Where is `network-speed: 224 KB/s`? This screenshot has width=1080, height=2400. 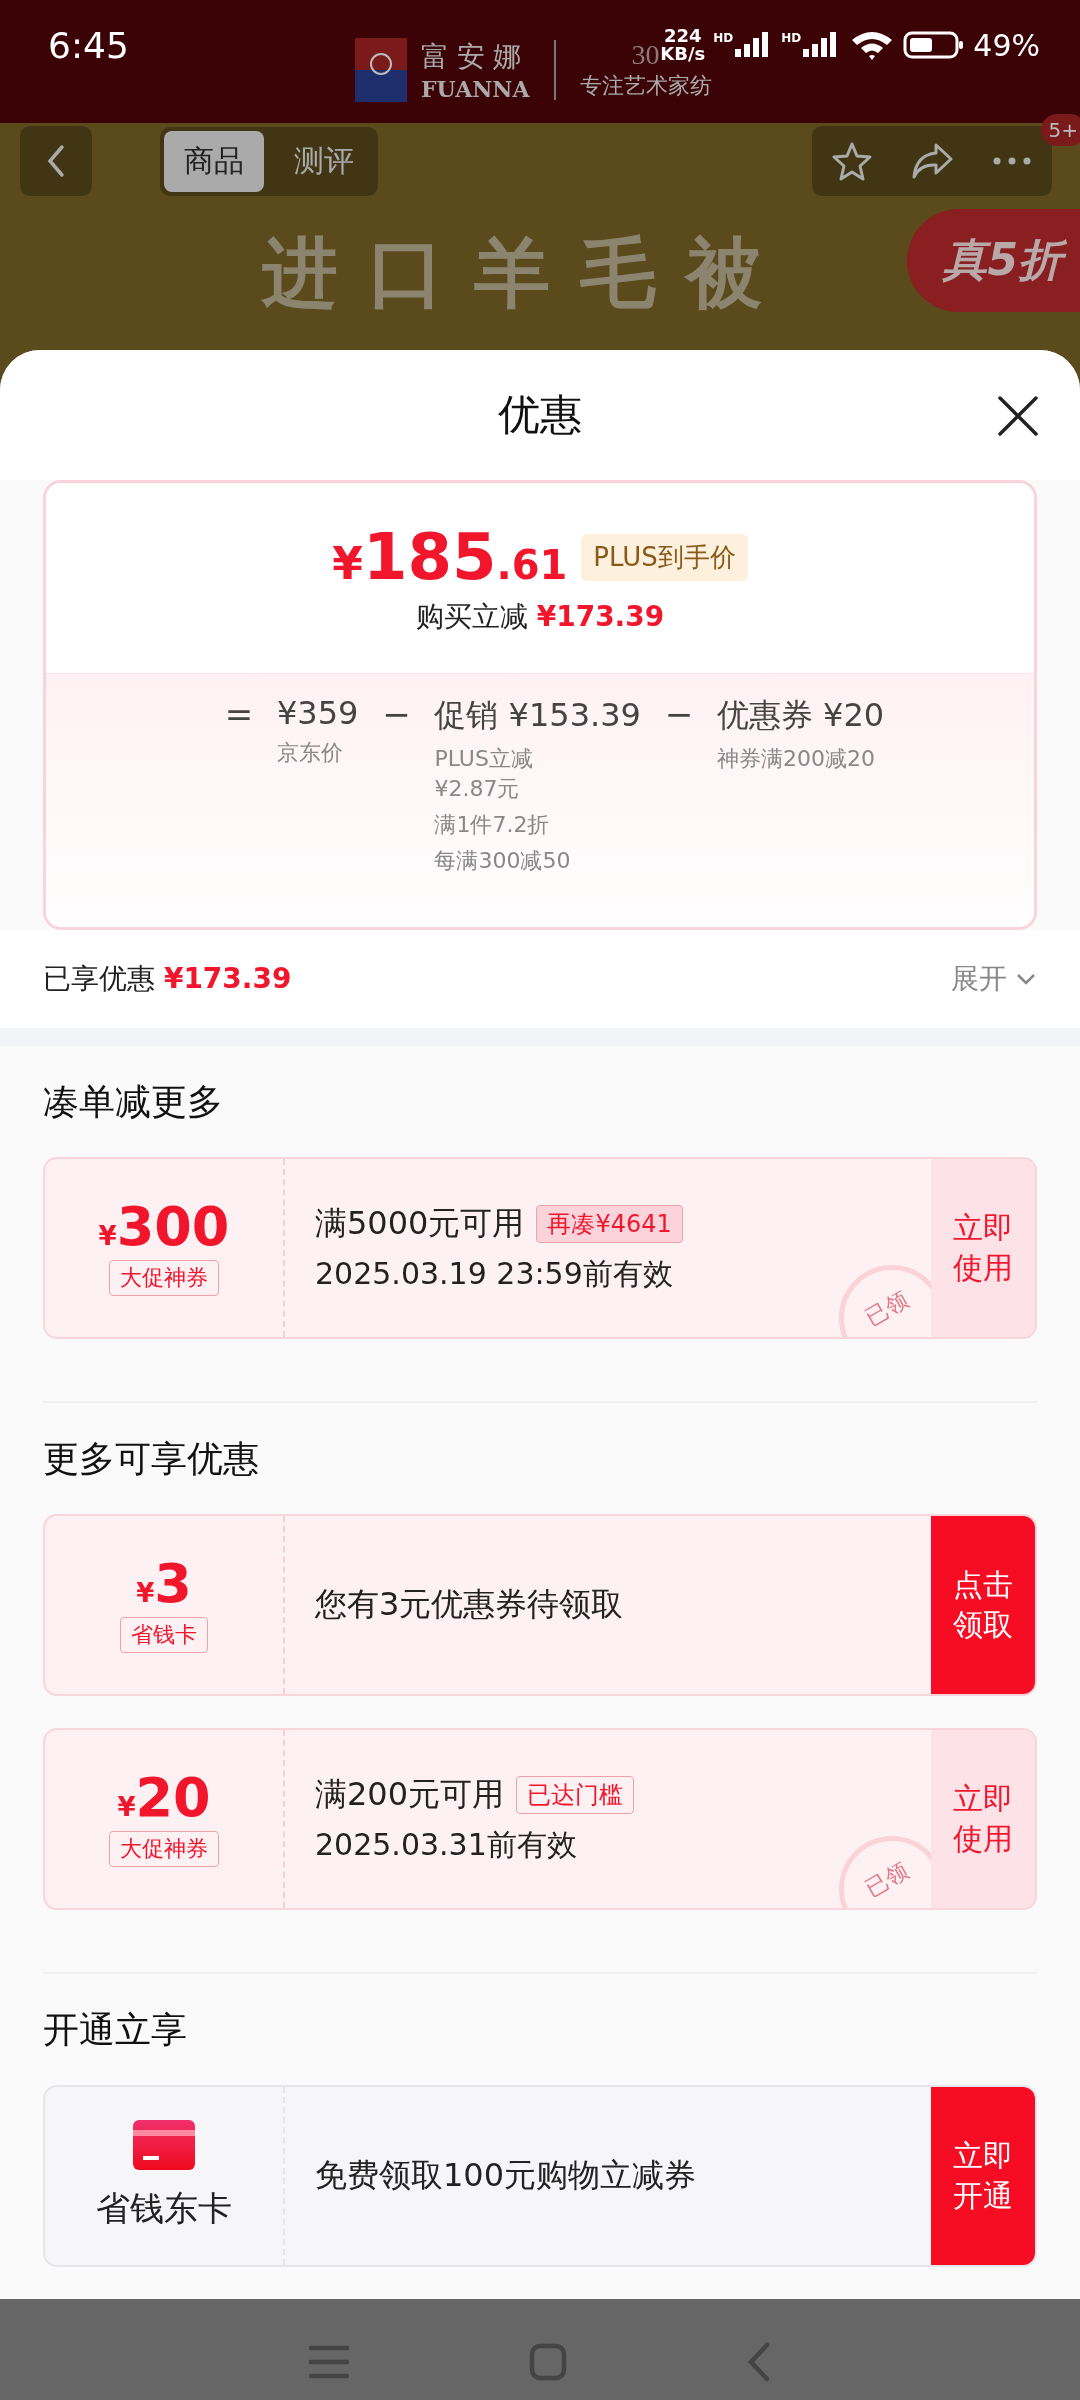
network-speed: 224 KB/s is located at coordinates (683, 45).